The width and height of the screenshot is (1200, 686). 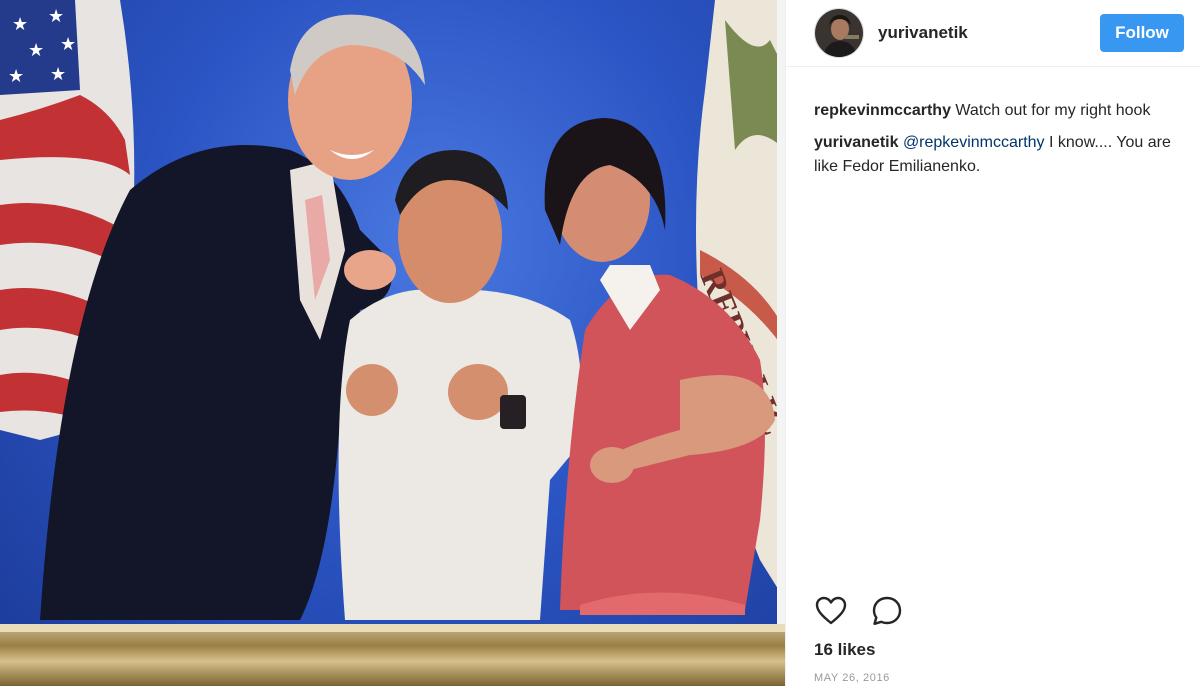 I want to click on heart-outline-icon, so click(x=831, y=610).